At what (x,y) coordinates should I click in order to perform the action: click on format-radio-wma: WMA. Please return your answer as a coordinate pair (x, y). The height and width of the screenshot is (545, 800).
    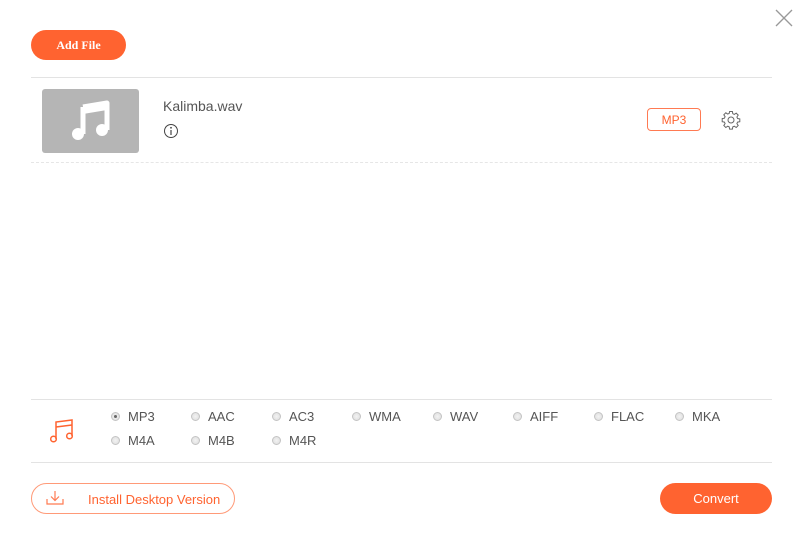
    Looking at the image, I should click on (376, 416).